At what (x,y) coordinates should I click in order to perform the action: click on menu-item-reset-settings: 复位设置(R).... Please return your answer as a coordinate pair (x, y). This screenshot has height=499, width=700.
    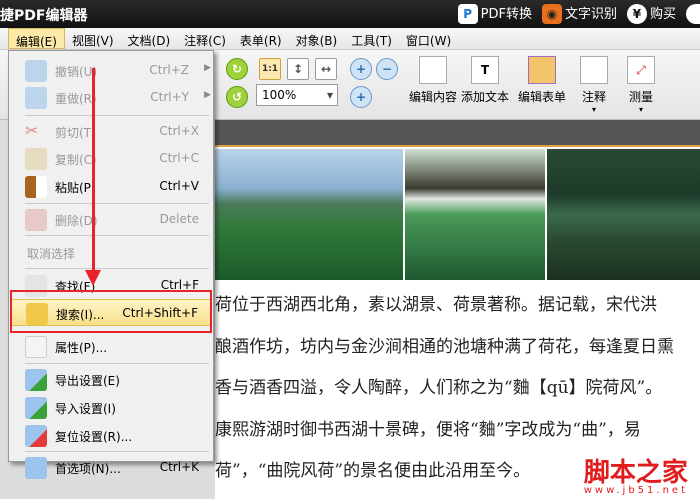
    Looking at the image, I should click on (111, 435).